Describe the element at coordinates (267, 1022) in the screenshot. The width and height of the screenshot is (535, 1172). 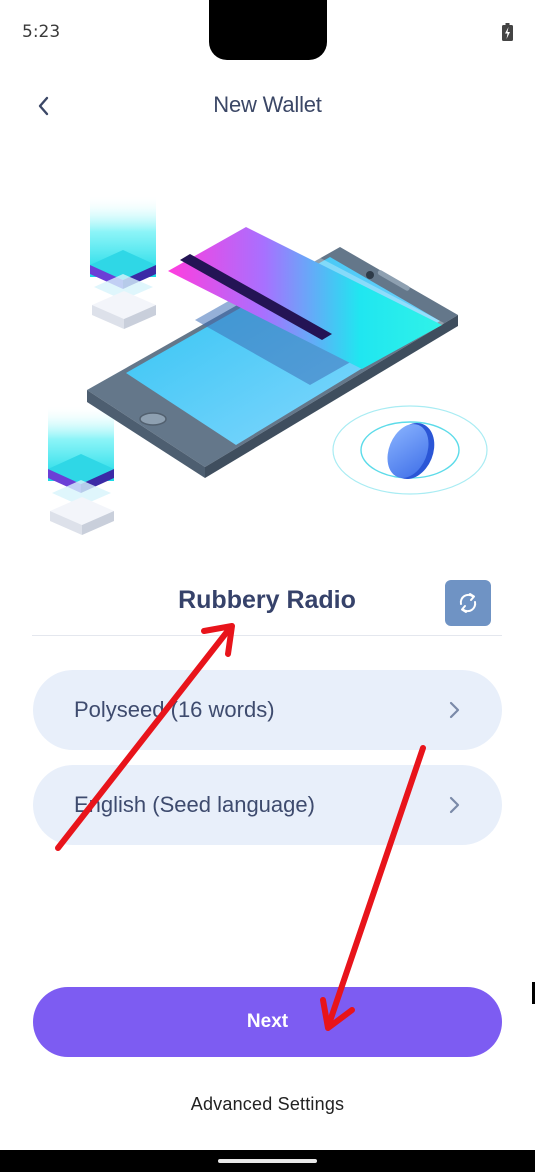
I see `next-button: Next` at that location.